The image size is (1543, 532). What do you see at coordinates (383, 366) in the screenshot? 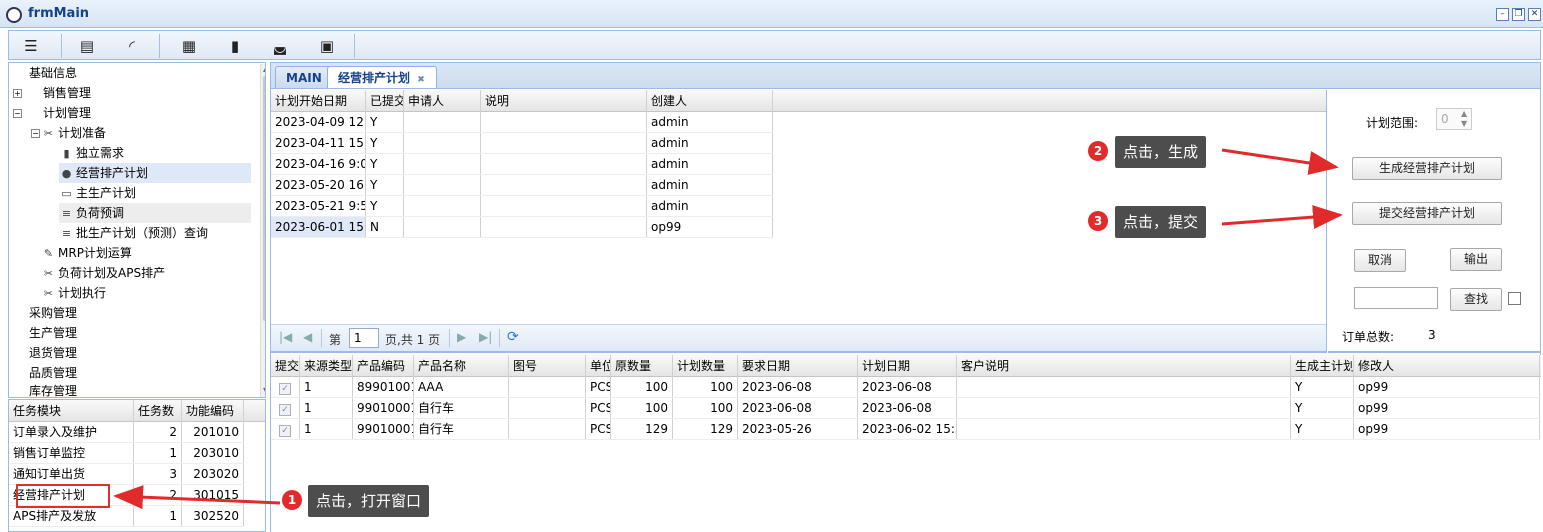
I see `column-header: 产品编码` at bounding box center [383, 366].